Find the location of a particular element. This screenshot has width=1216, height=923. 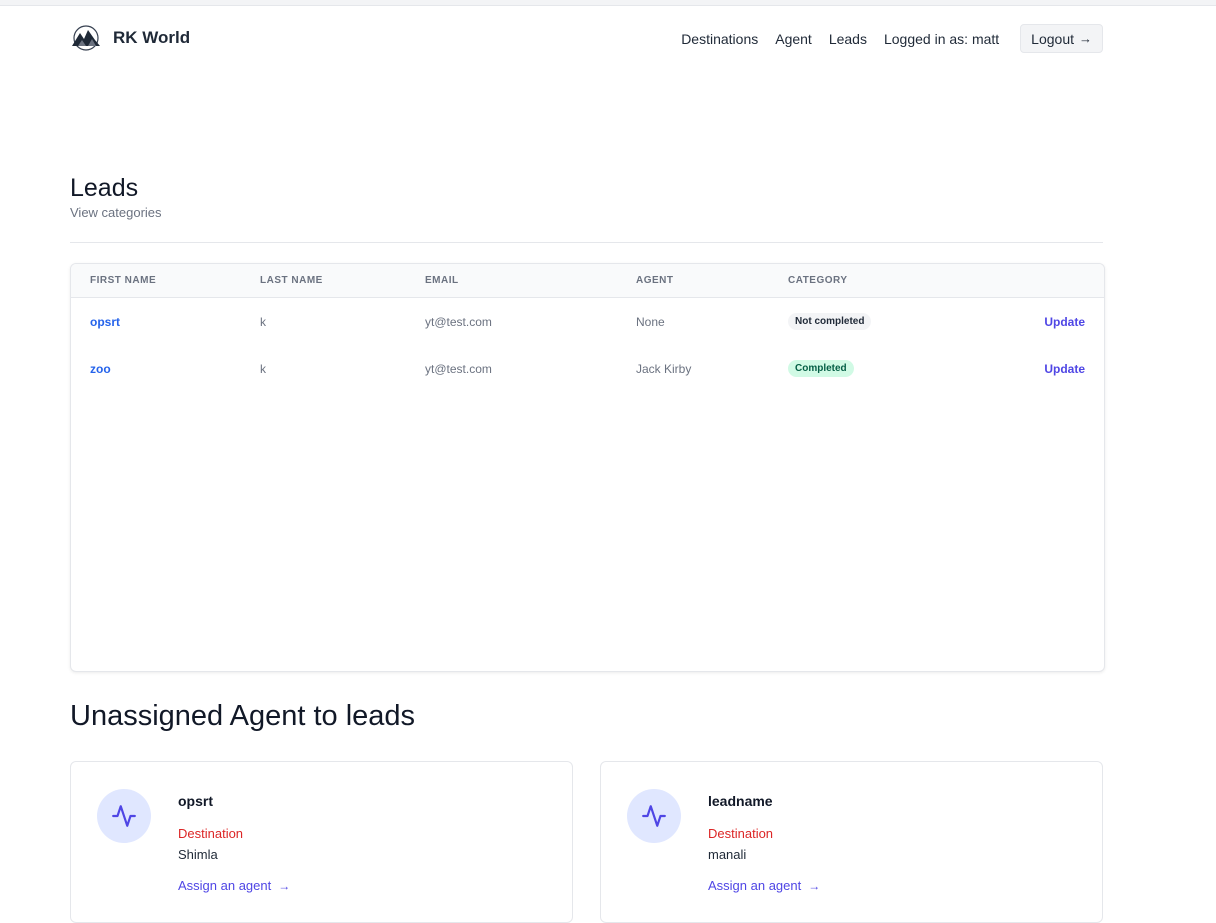

logout-button: Logout → is located at coordinates (1061, 38).